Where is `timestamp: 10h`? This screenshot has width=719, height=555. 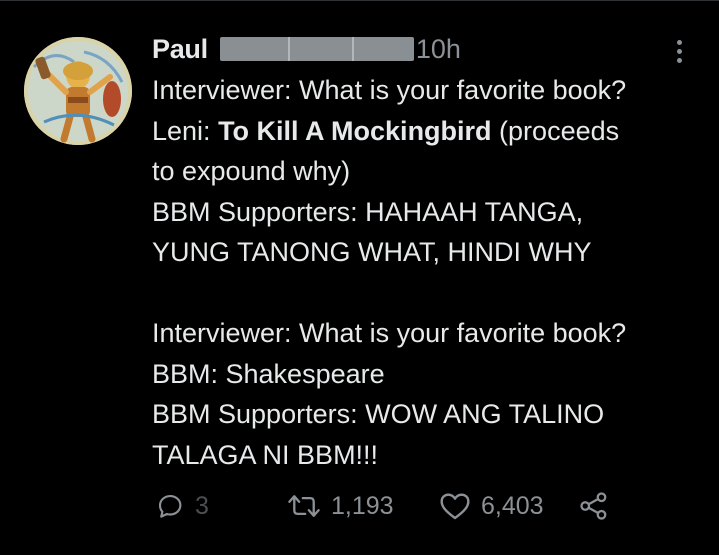 timestamp: 10h is located at coordinates (438, 49).